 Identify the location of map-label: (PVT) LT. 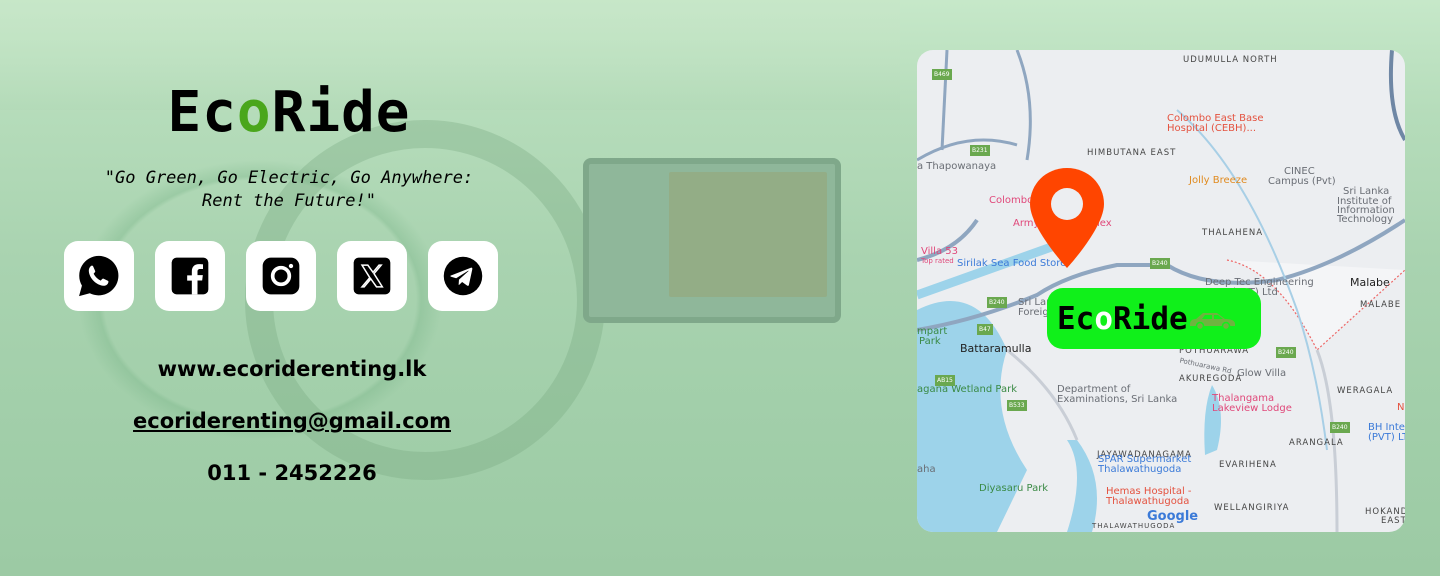
(1386, 437).